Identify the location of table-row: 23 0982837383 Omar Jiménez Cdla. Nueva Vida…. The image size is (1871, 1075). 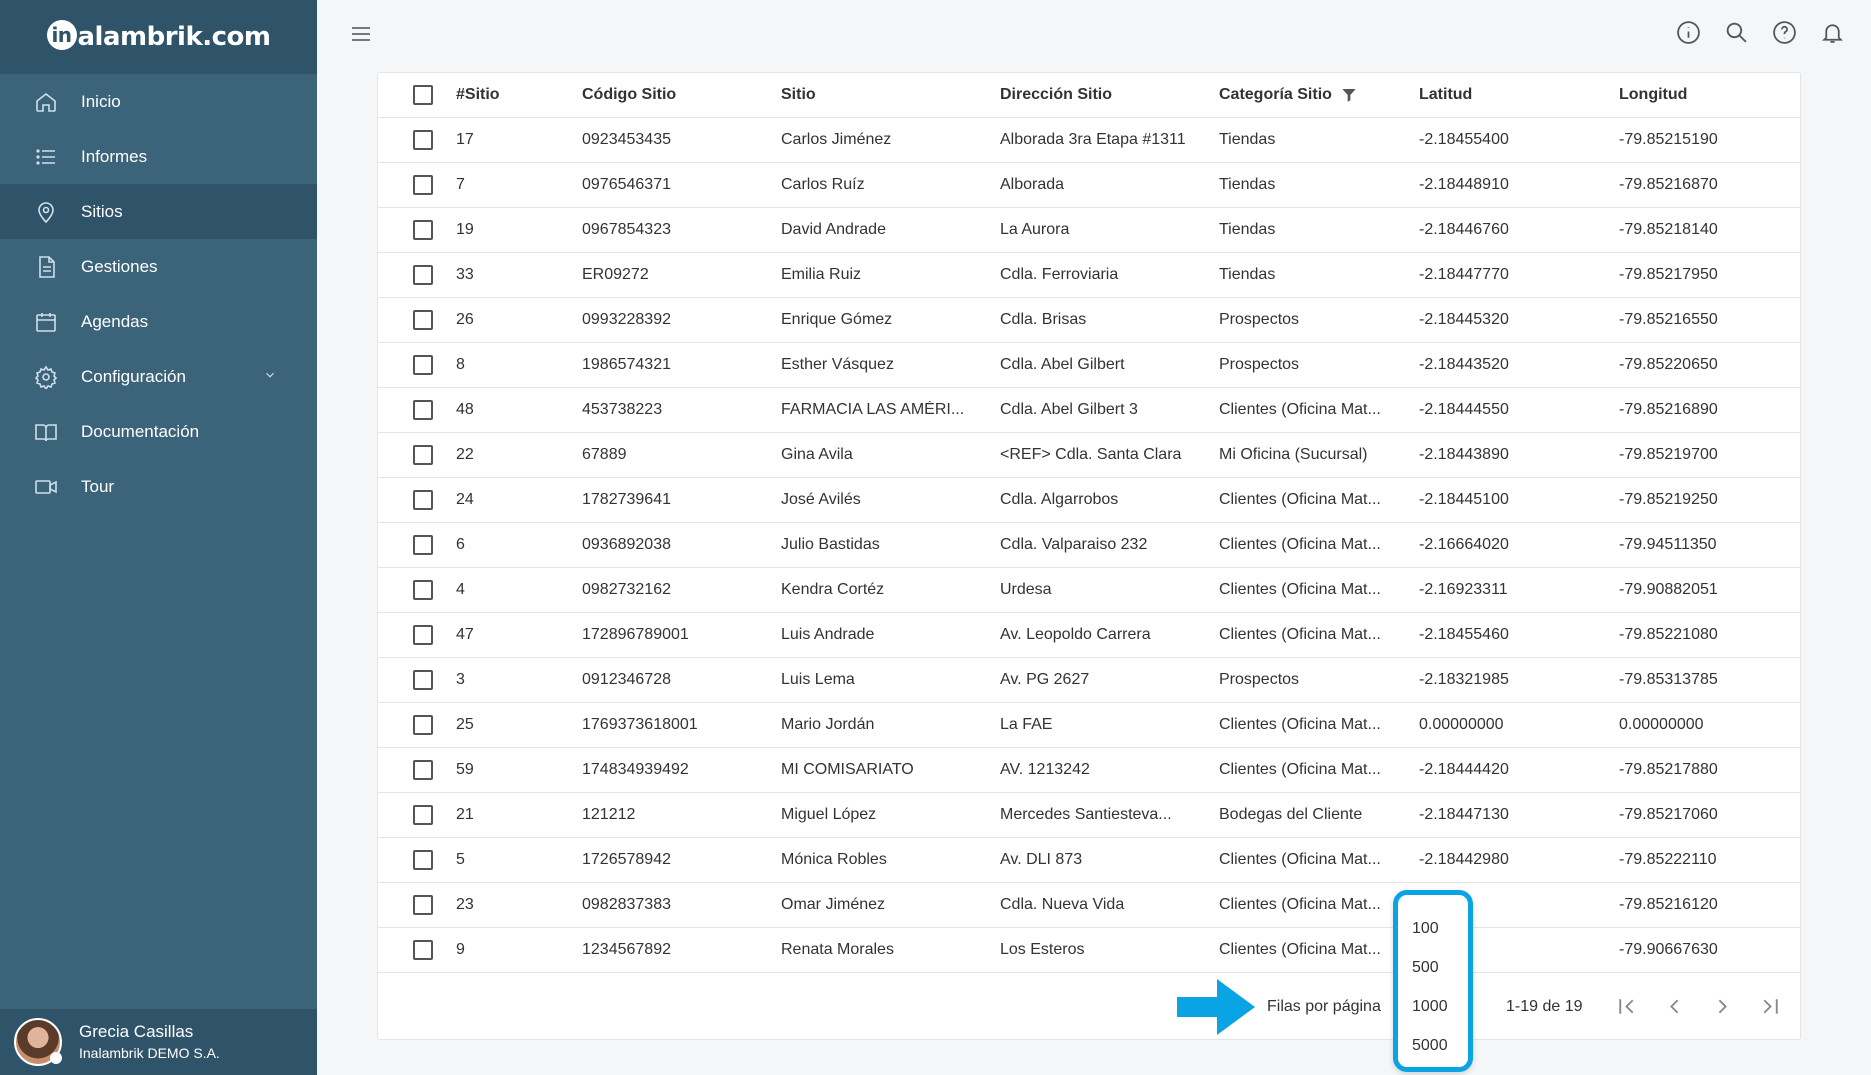
(1089, 905).